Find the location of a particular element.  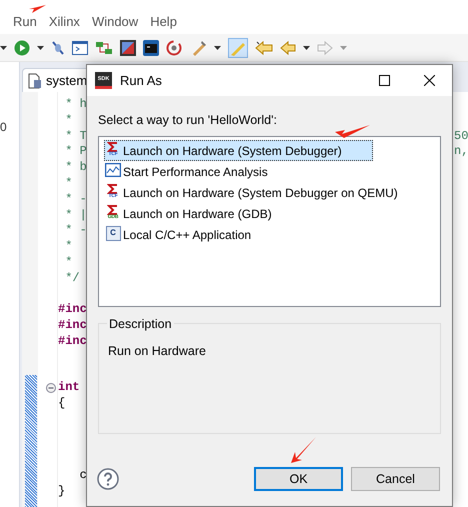

menu-item: Run is located at coordinates (25, 22).